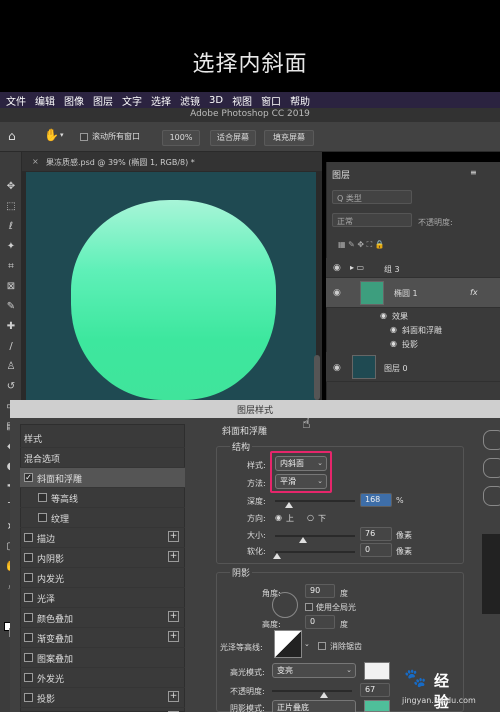  I want to click on style-list-item: 颜色叠加 +, so click(102, 618).